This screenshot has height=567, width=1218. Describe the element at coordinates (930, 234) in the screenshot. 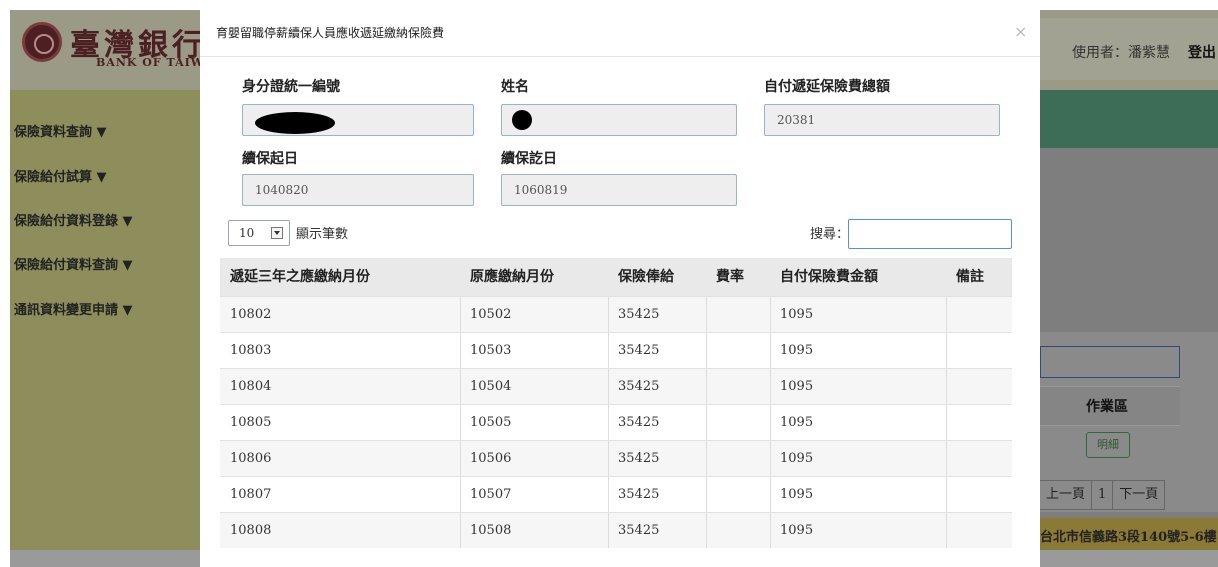

I see `search-input` at that location.